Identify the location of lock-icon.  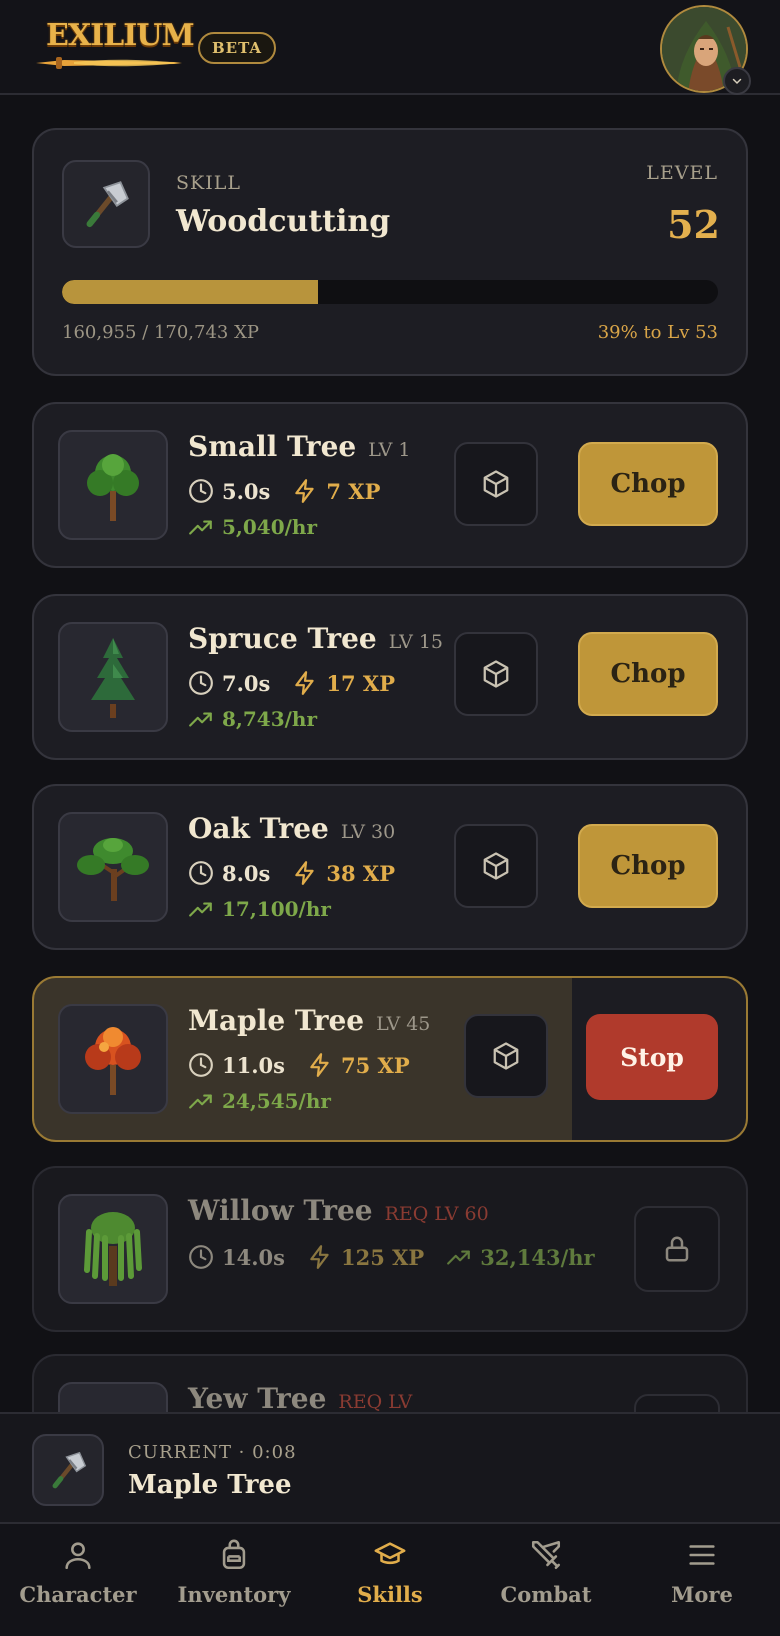
(677, 1249).